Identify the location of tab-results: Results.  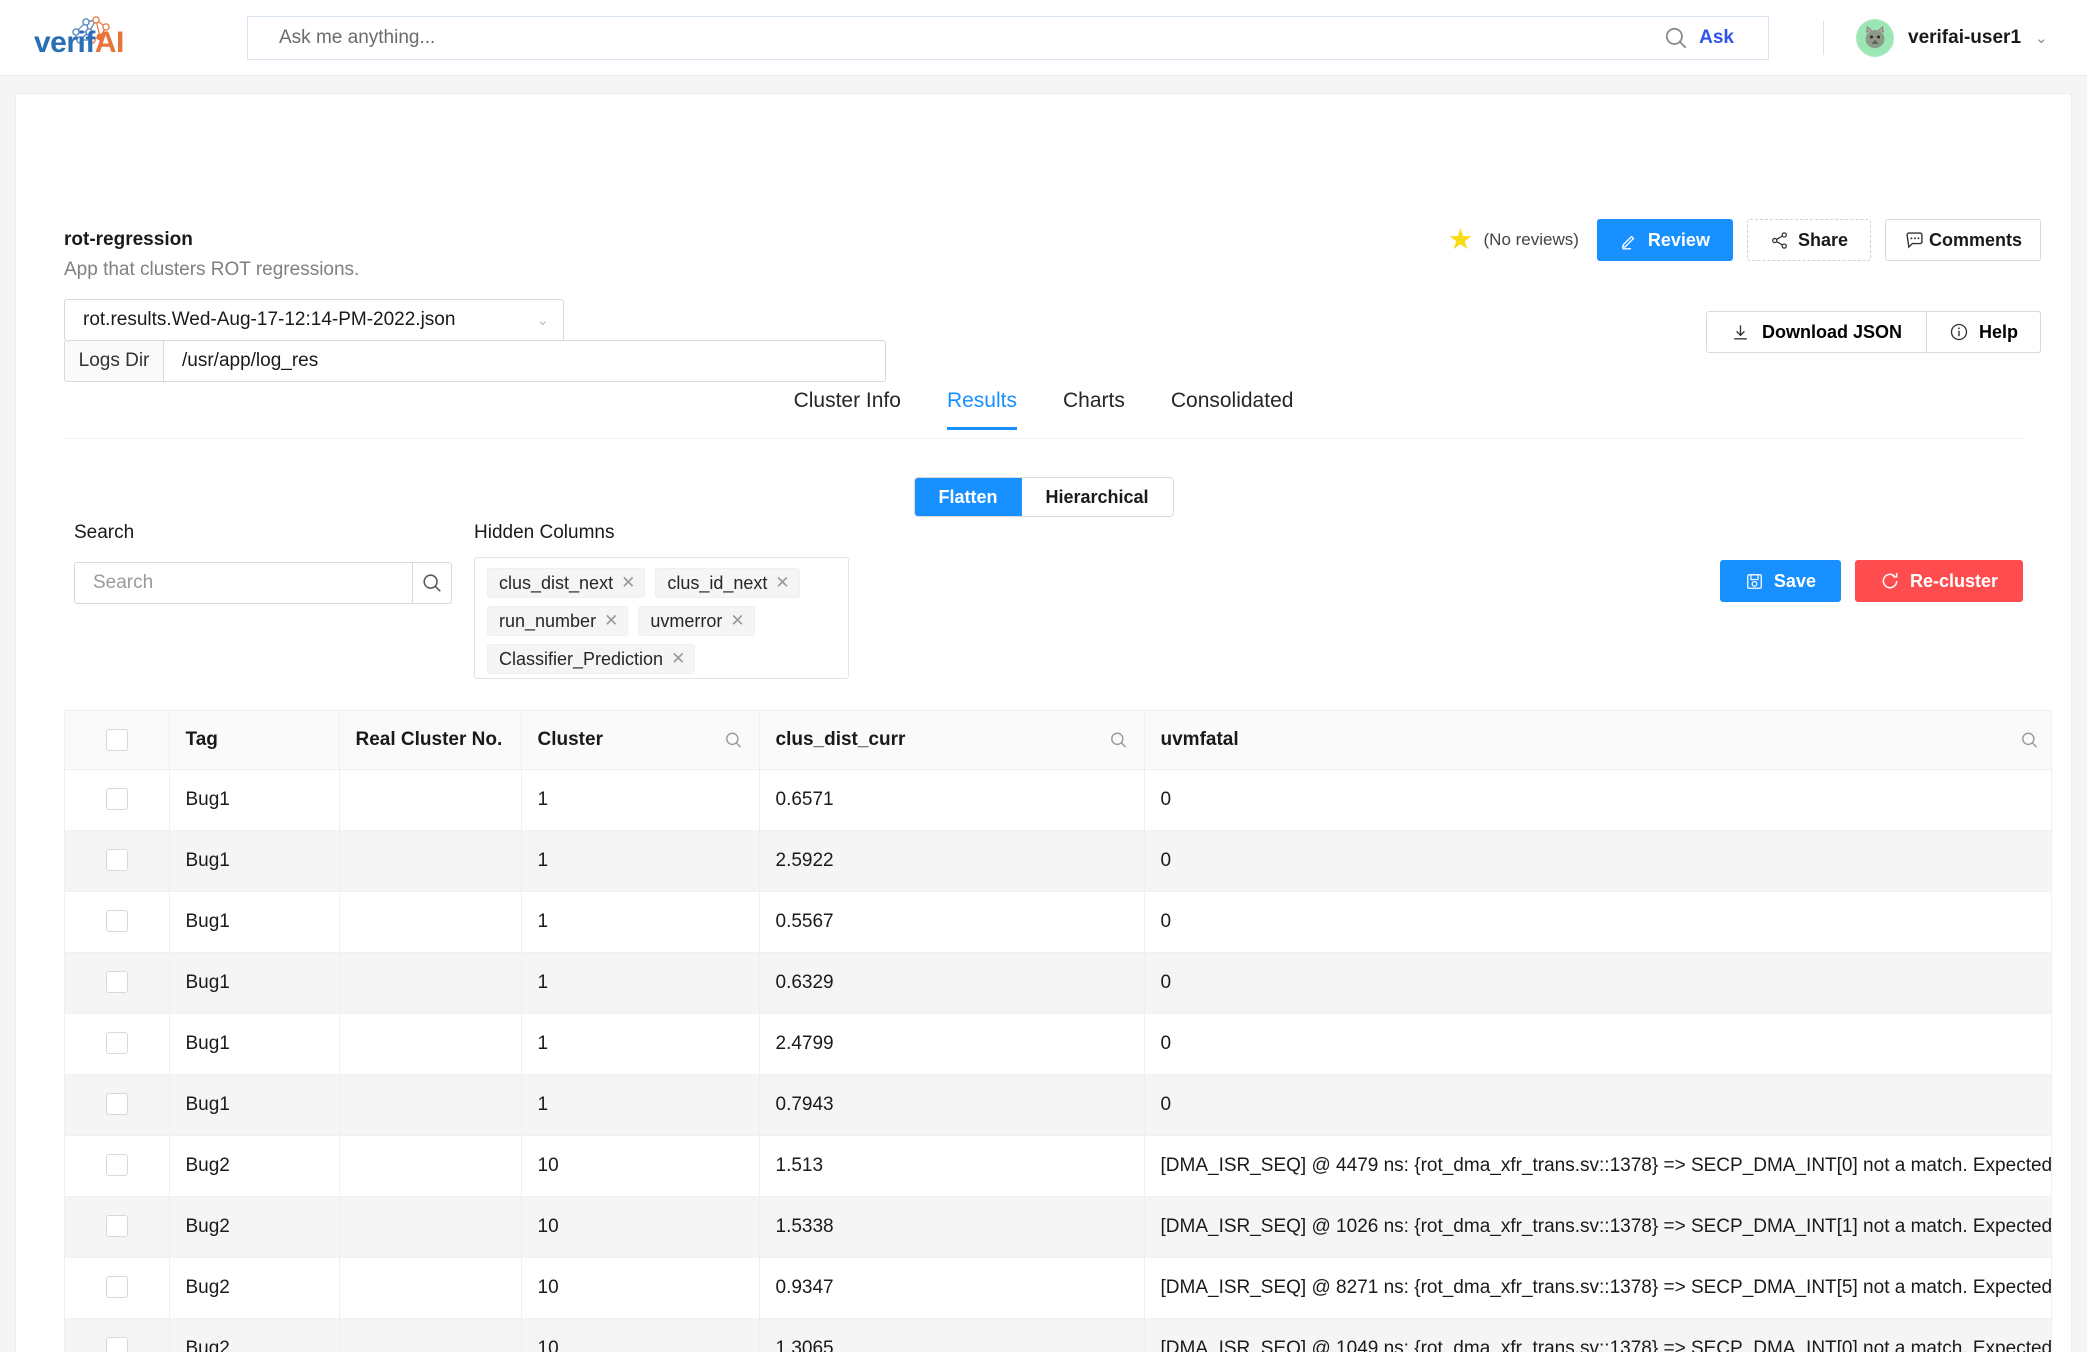
(981, 409).